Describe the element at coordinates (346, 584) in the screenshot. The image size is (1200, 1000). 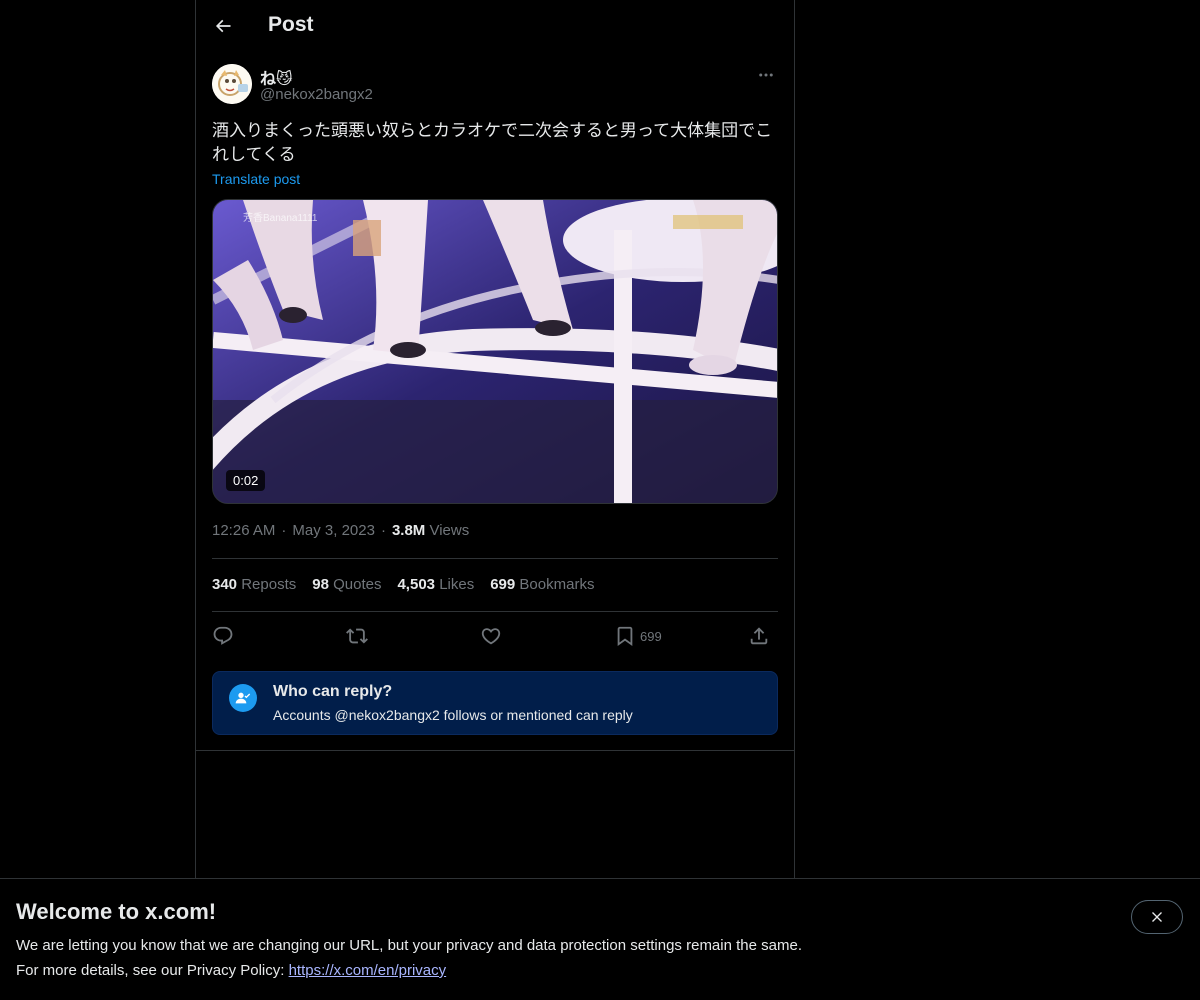
I see `quotes-stat: 98 Quotes` at that location.